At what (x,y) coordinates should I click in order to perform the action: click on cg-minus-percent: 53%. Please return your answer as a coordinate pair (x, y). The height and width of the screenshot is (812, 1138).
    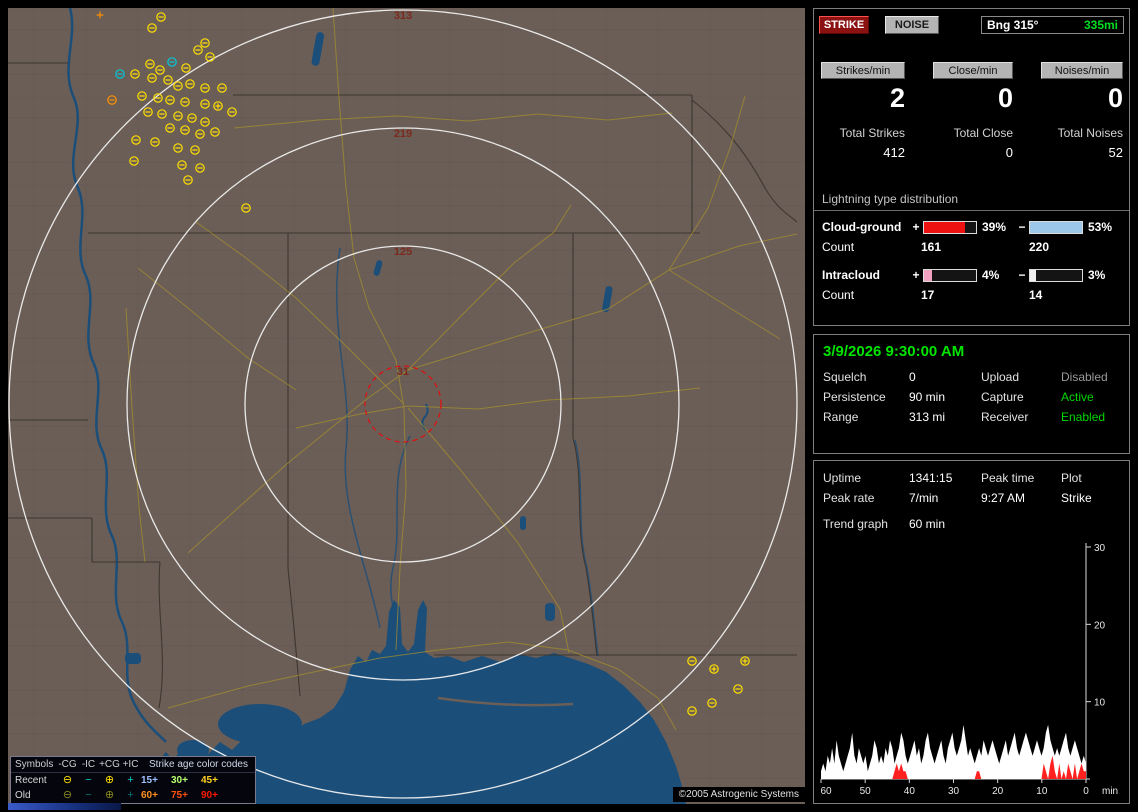
    Looking at the image, I should click on (1100, 227).